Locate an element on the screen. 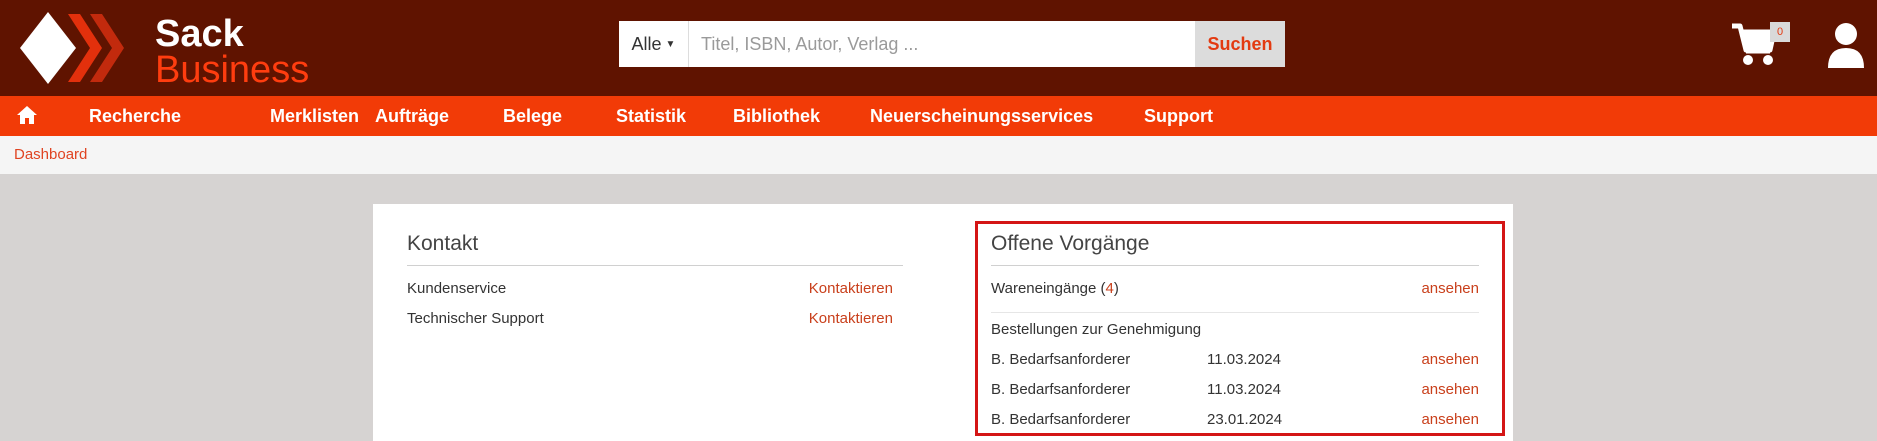 The height and width of the screenshot is (441, 1877). user-icon is located at coordinates (1846, 45).